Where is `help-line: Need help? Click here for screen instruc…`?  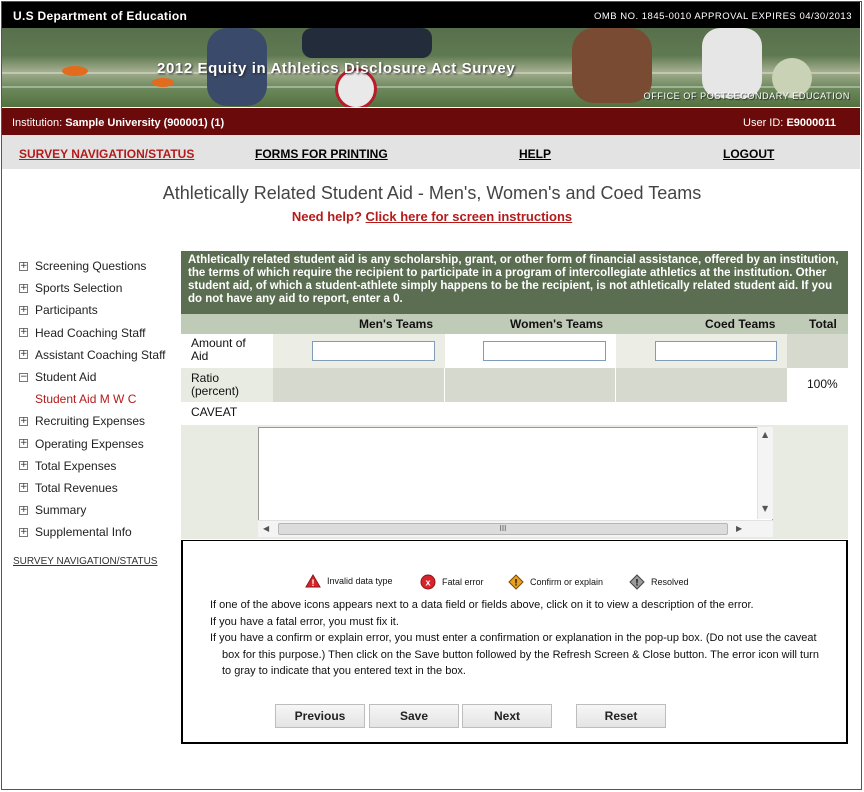
help-line: Need help? Click here for screen instruc… is located at coordinates (432, 216).